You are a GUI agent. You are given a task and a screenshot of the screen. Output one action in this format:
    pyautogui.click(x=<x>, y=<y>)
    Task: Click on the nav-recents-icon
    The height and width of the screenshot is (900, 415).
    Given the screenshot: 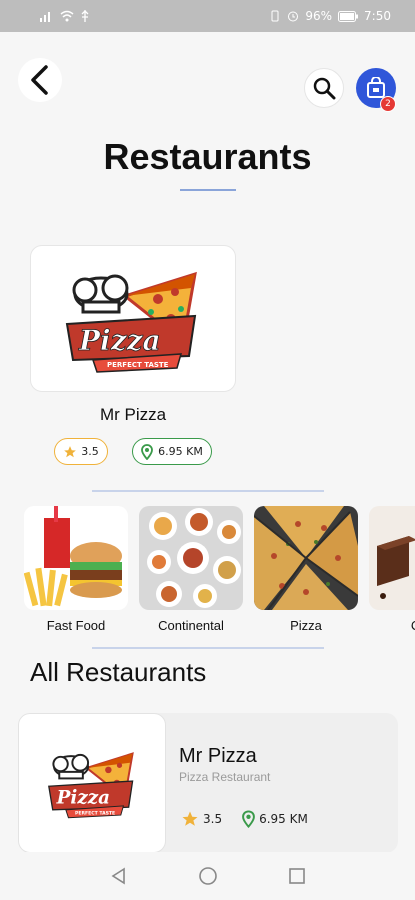 What is the action you would take?
    pyautogui.click(x=297, y=876)
    